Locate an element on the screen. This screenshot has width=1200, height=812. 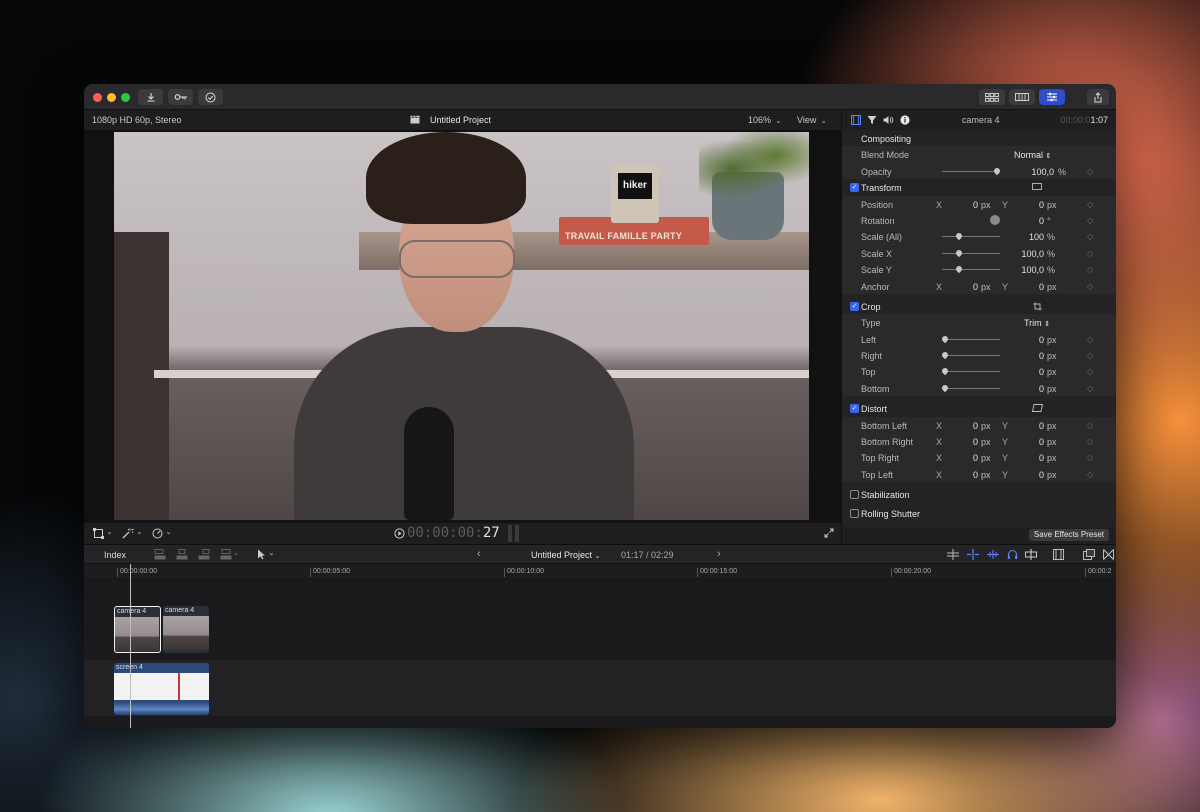
history-back-button: ‹ is located at coordinates (479, 554).